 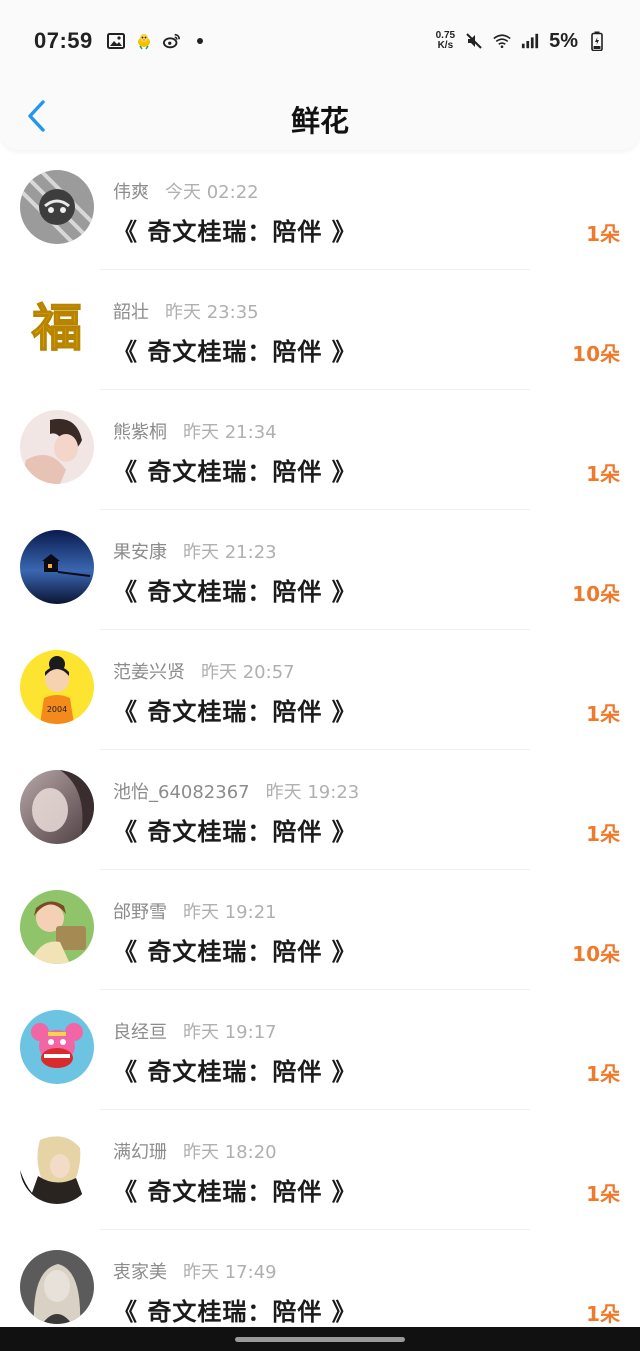 What do you see at coordinates (212, 192) in the screenshot?
I see `send-time: 今天 02:22` at bounding box center [212, 192].